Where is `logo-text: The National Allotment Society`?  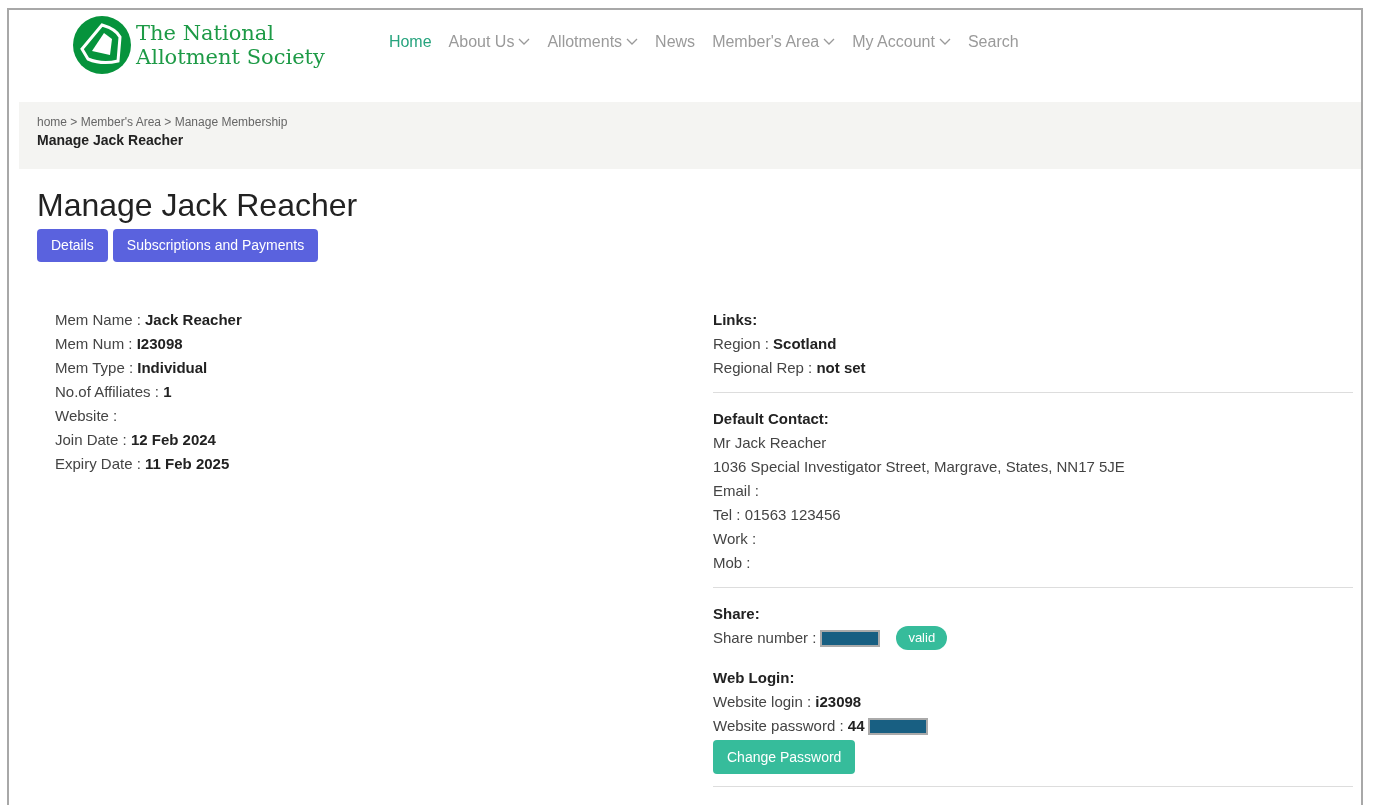 logo-text: The National Allotment Society is located at coordinates (230, 45).